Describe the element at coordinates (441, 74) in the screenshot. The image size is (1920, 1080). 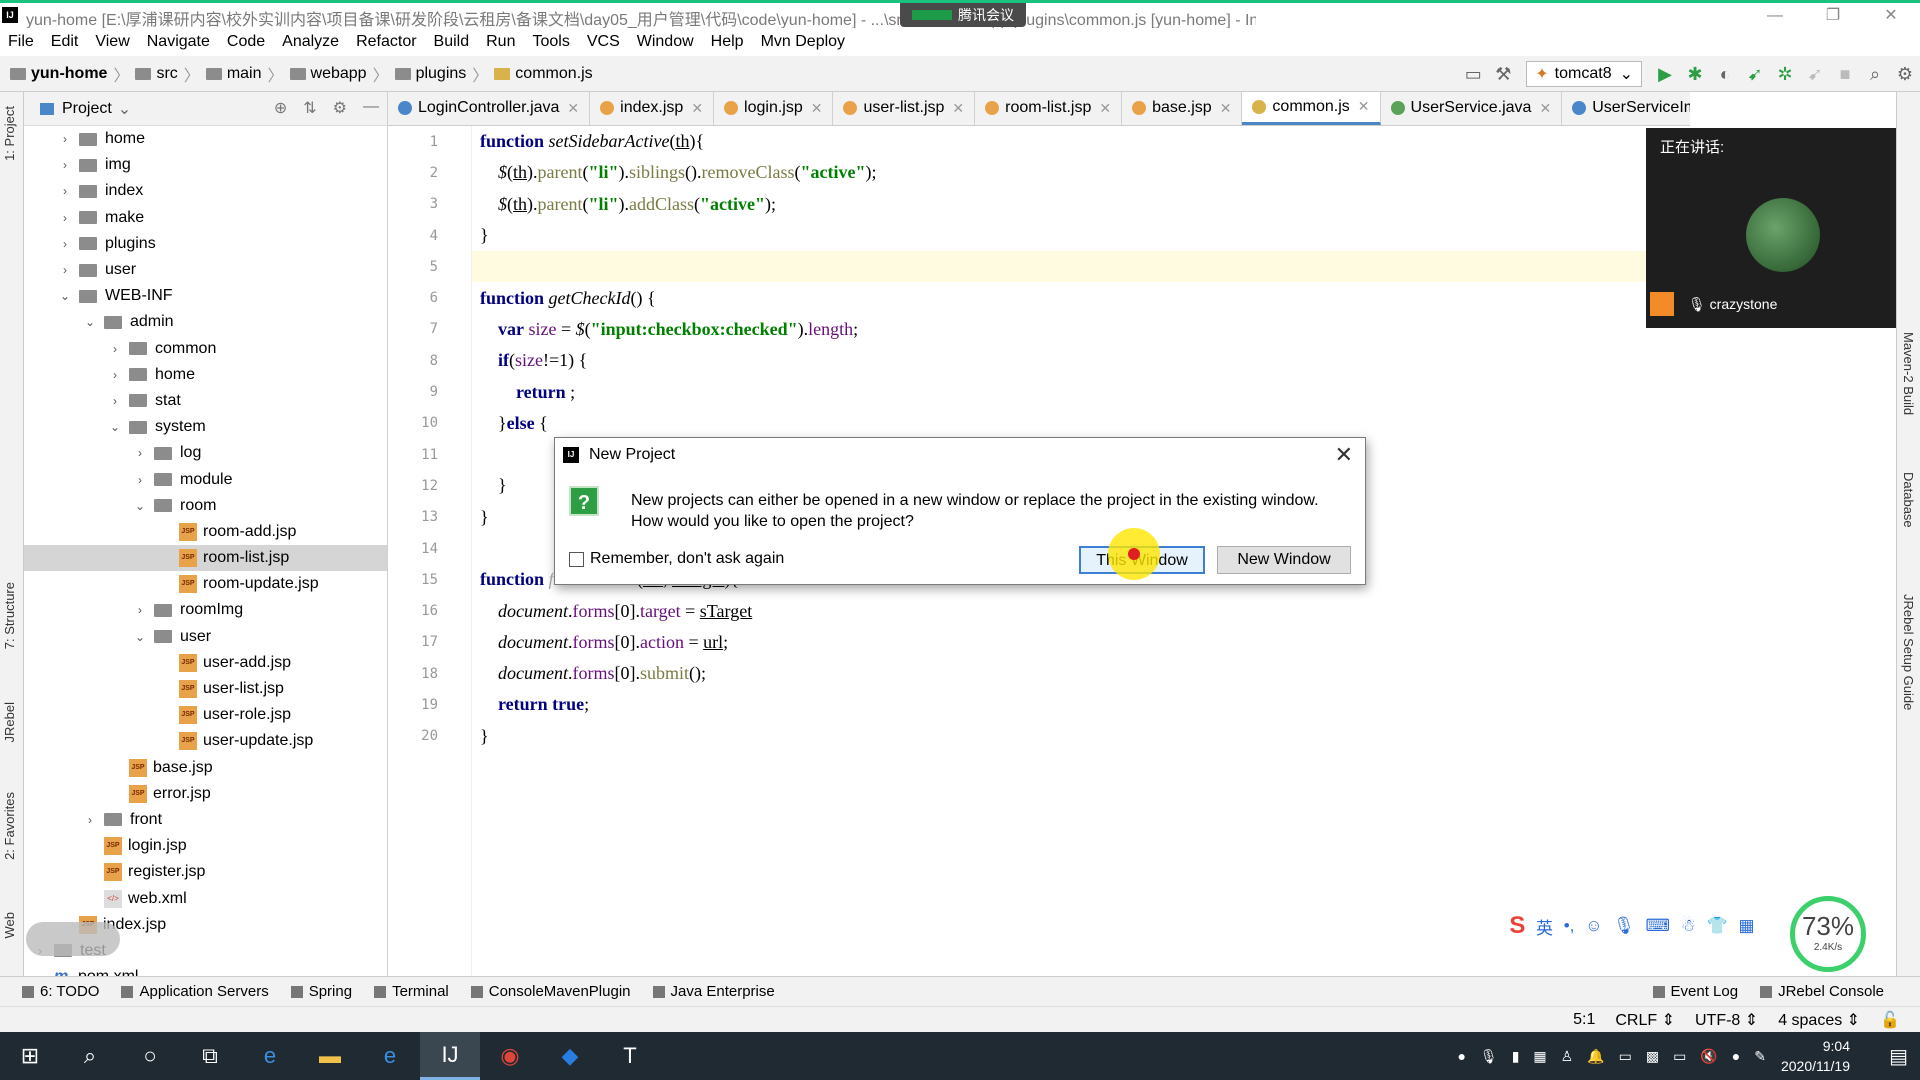
I see `breadcrumb-item: plugins 〉` at that location.